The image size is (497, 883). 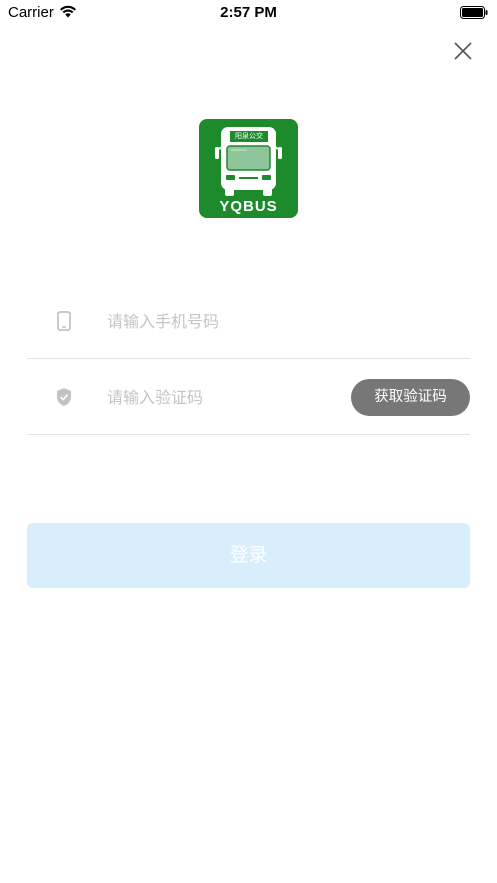 What do you see at coordinates (248, 434) in the screenshot?
I see `divider` at bounding box center [248, 434].